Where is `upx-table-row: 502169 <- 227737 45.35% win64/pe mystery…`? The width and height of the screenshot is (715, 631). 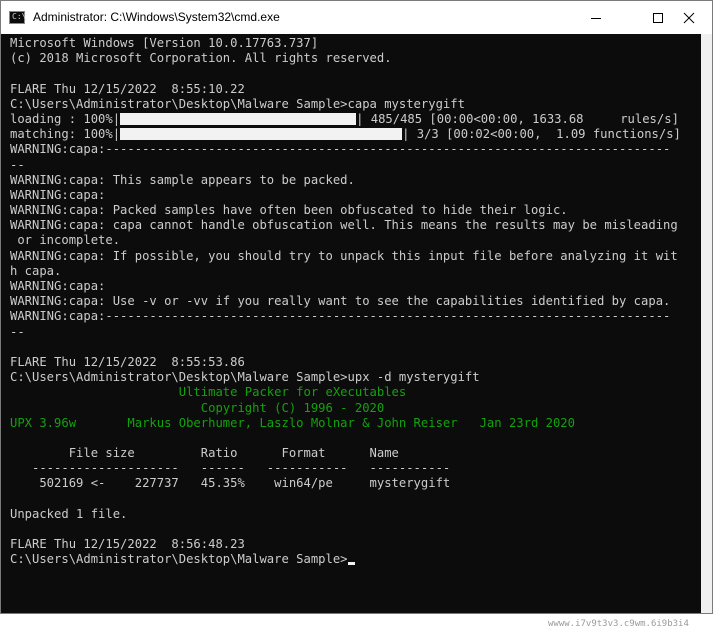
upx-table-row: 502169 <- 227737 45.35% win64/pe mystery… is located at coordinates (230, 483).